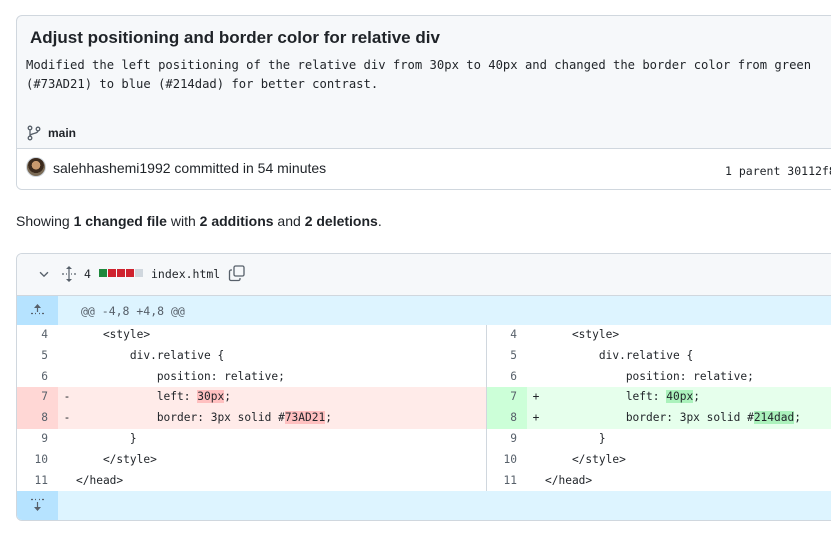 Image resolution: width=831 pixels, height=537 pixels. I want to click on diff-row: 5 div.relative { 5 div.relative {, so click(424, 356).